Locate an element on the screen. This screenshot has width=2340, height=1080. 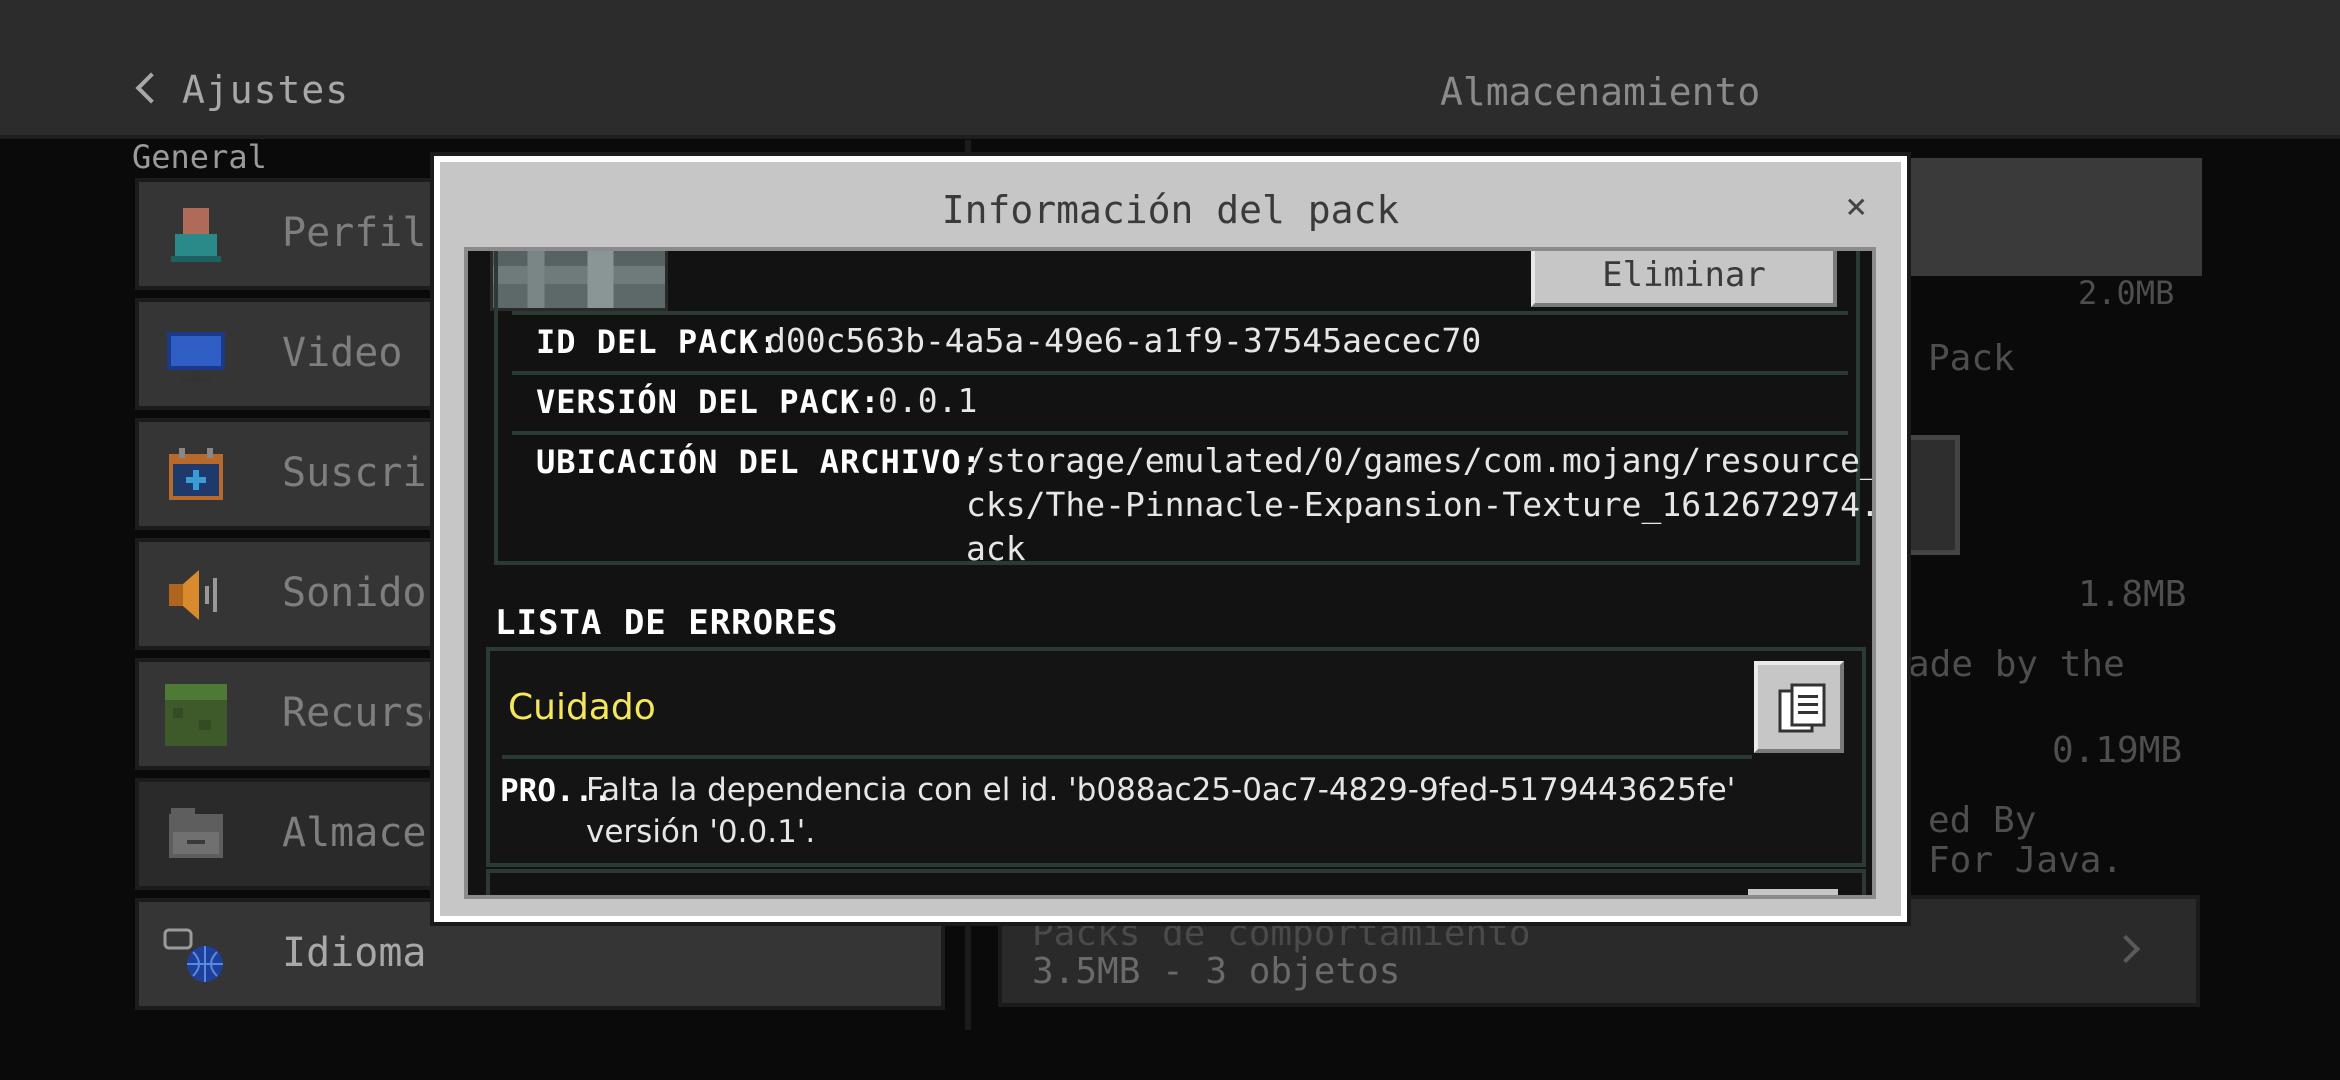
grass-block-icon is located at coordinates (196, 715).